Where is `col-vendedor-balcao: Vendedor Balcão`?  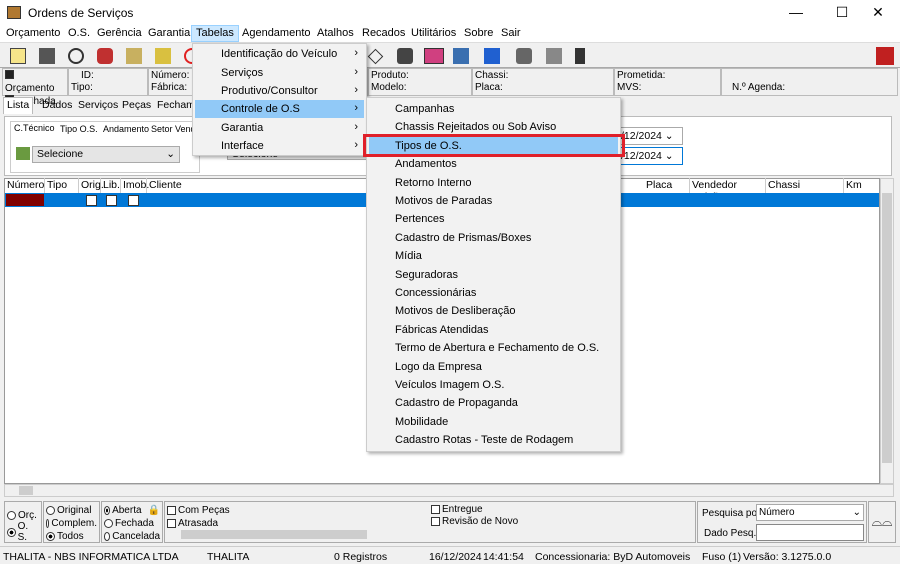
col-vendedor-balcao: Vendedor Balcão is located at coordinates (728, 190).